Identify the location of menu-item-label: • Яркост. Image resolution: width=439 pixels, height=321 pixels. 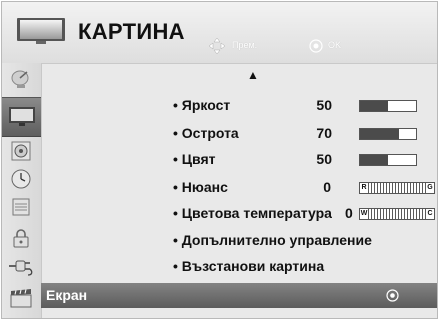
(202, 105).